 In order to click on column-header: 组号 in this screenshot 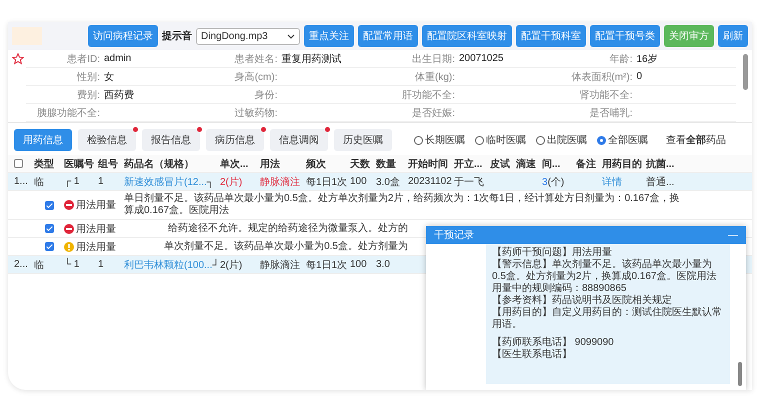, I will do `click(108, 164)`.